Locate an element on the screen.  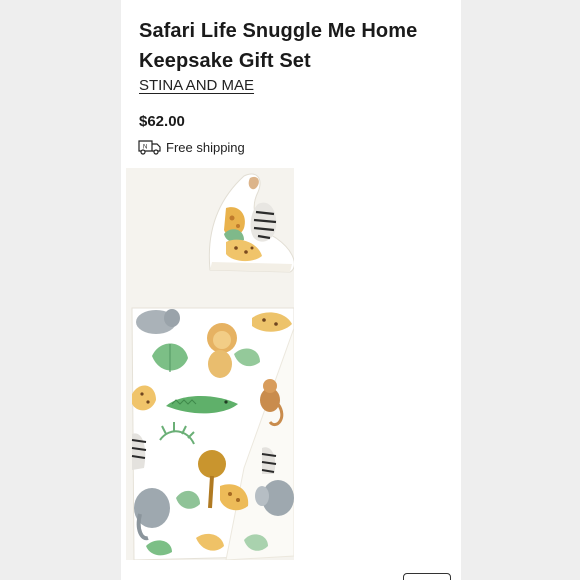
shipping-label: Free shipping is located at coordinates (205, 147).